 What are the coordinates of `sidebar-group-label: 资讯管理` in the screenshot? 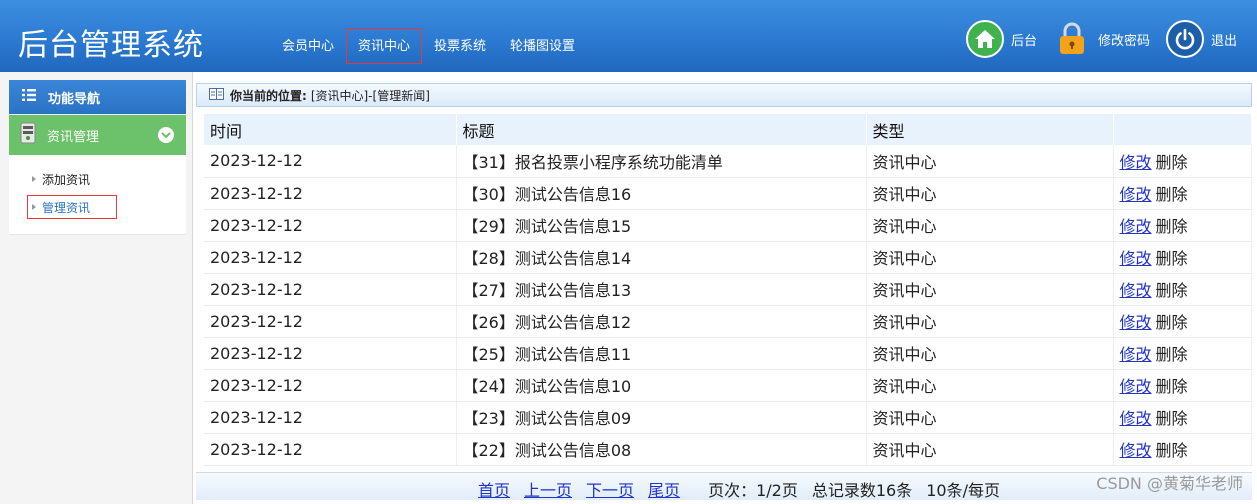 It's located at (73, 137).